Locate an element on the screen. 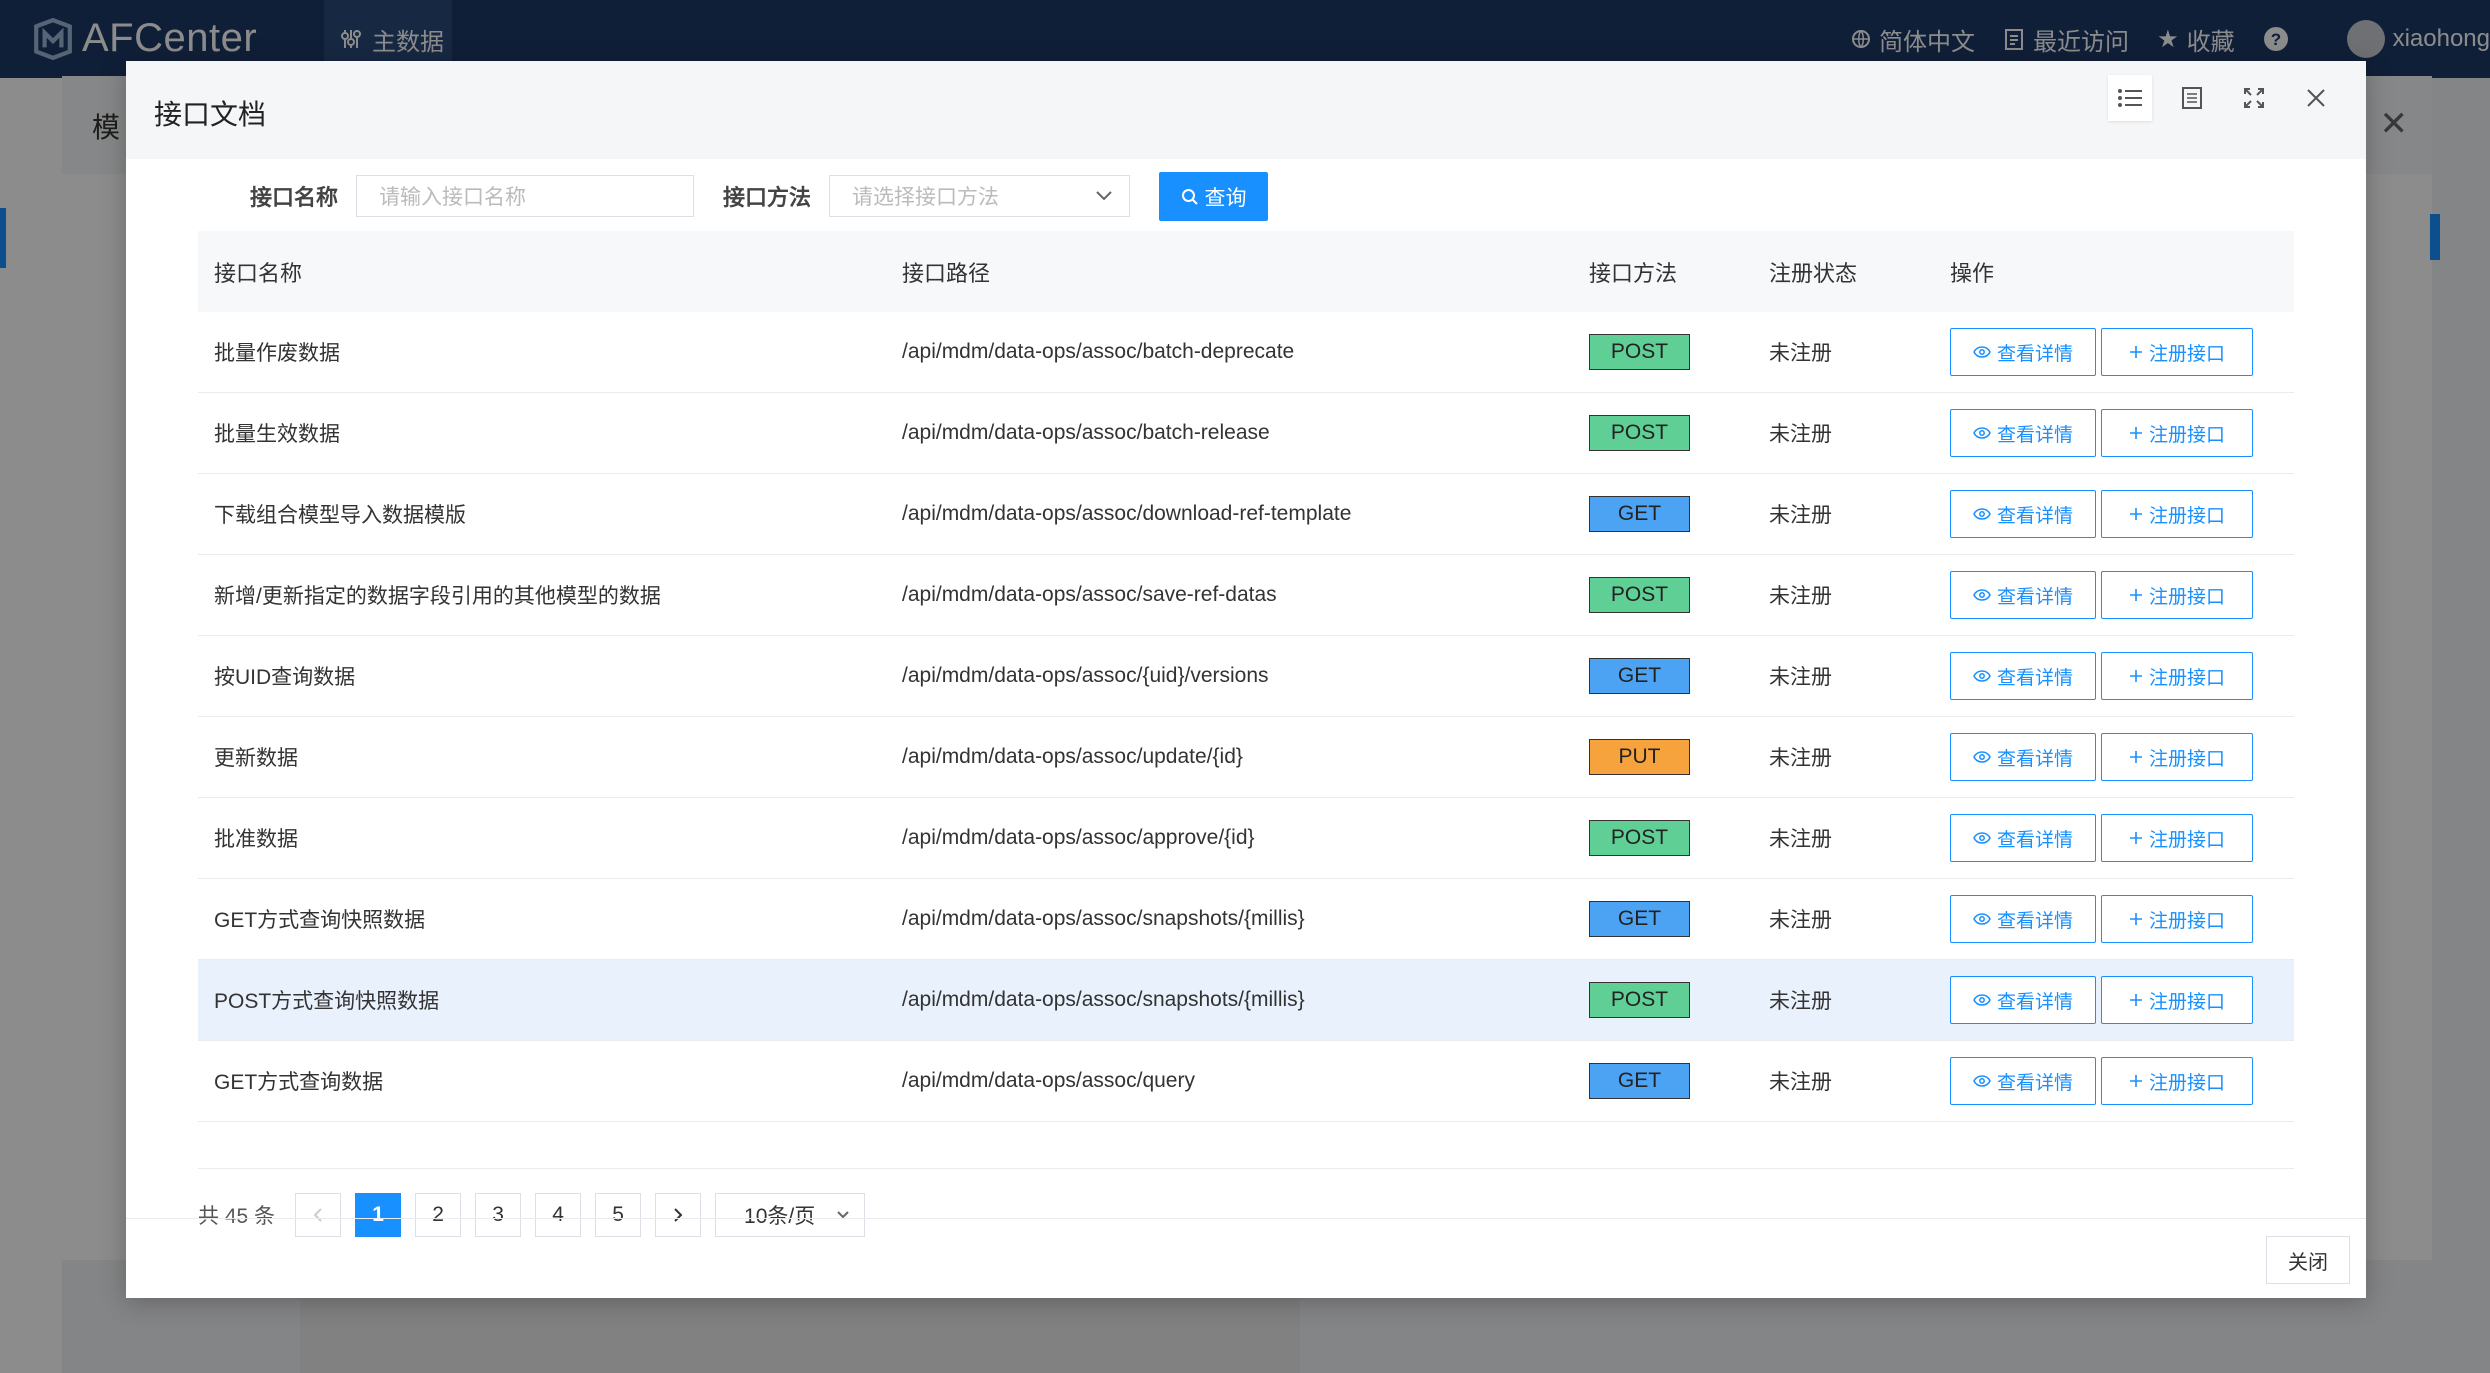 The height and width of the screenshot is (1373, 2490). page-button-4: 4 is located at coordinates (558, 1215).